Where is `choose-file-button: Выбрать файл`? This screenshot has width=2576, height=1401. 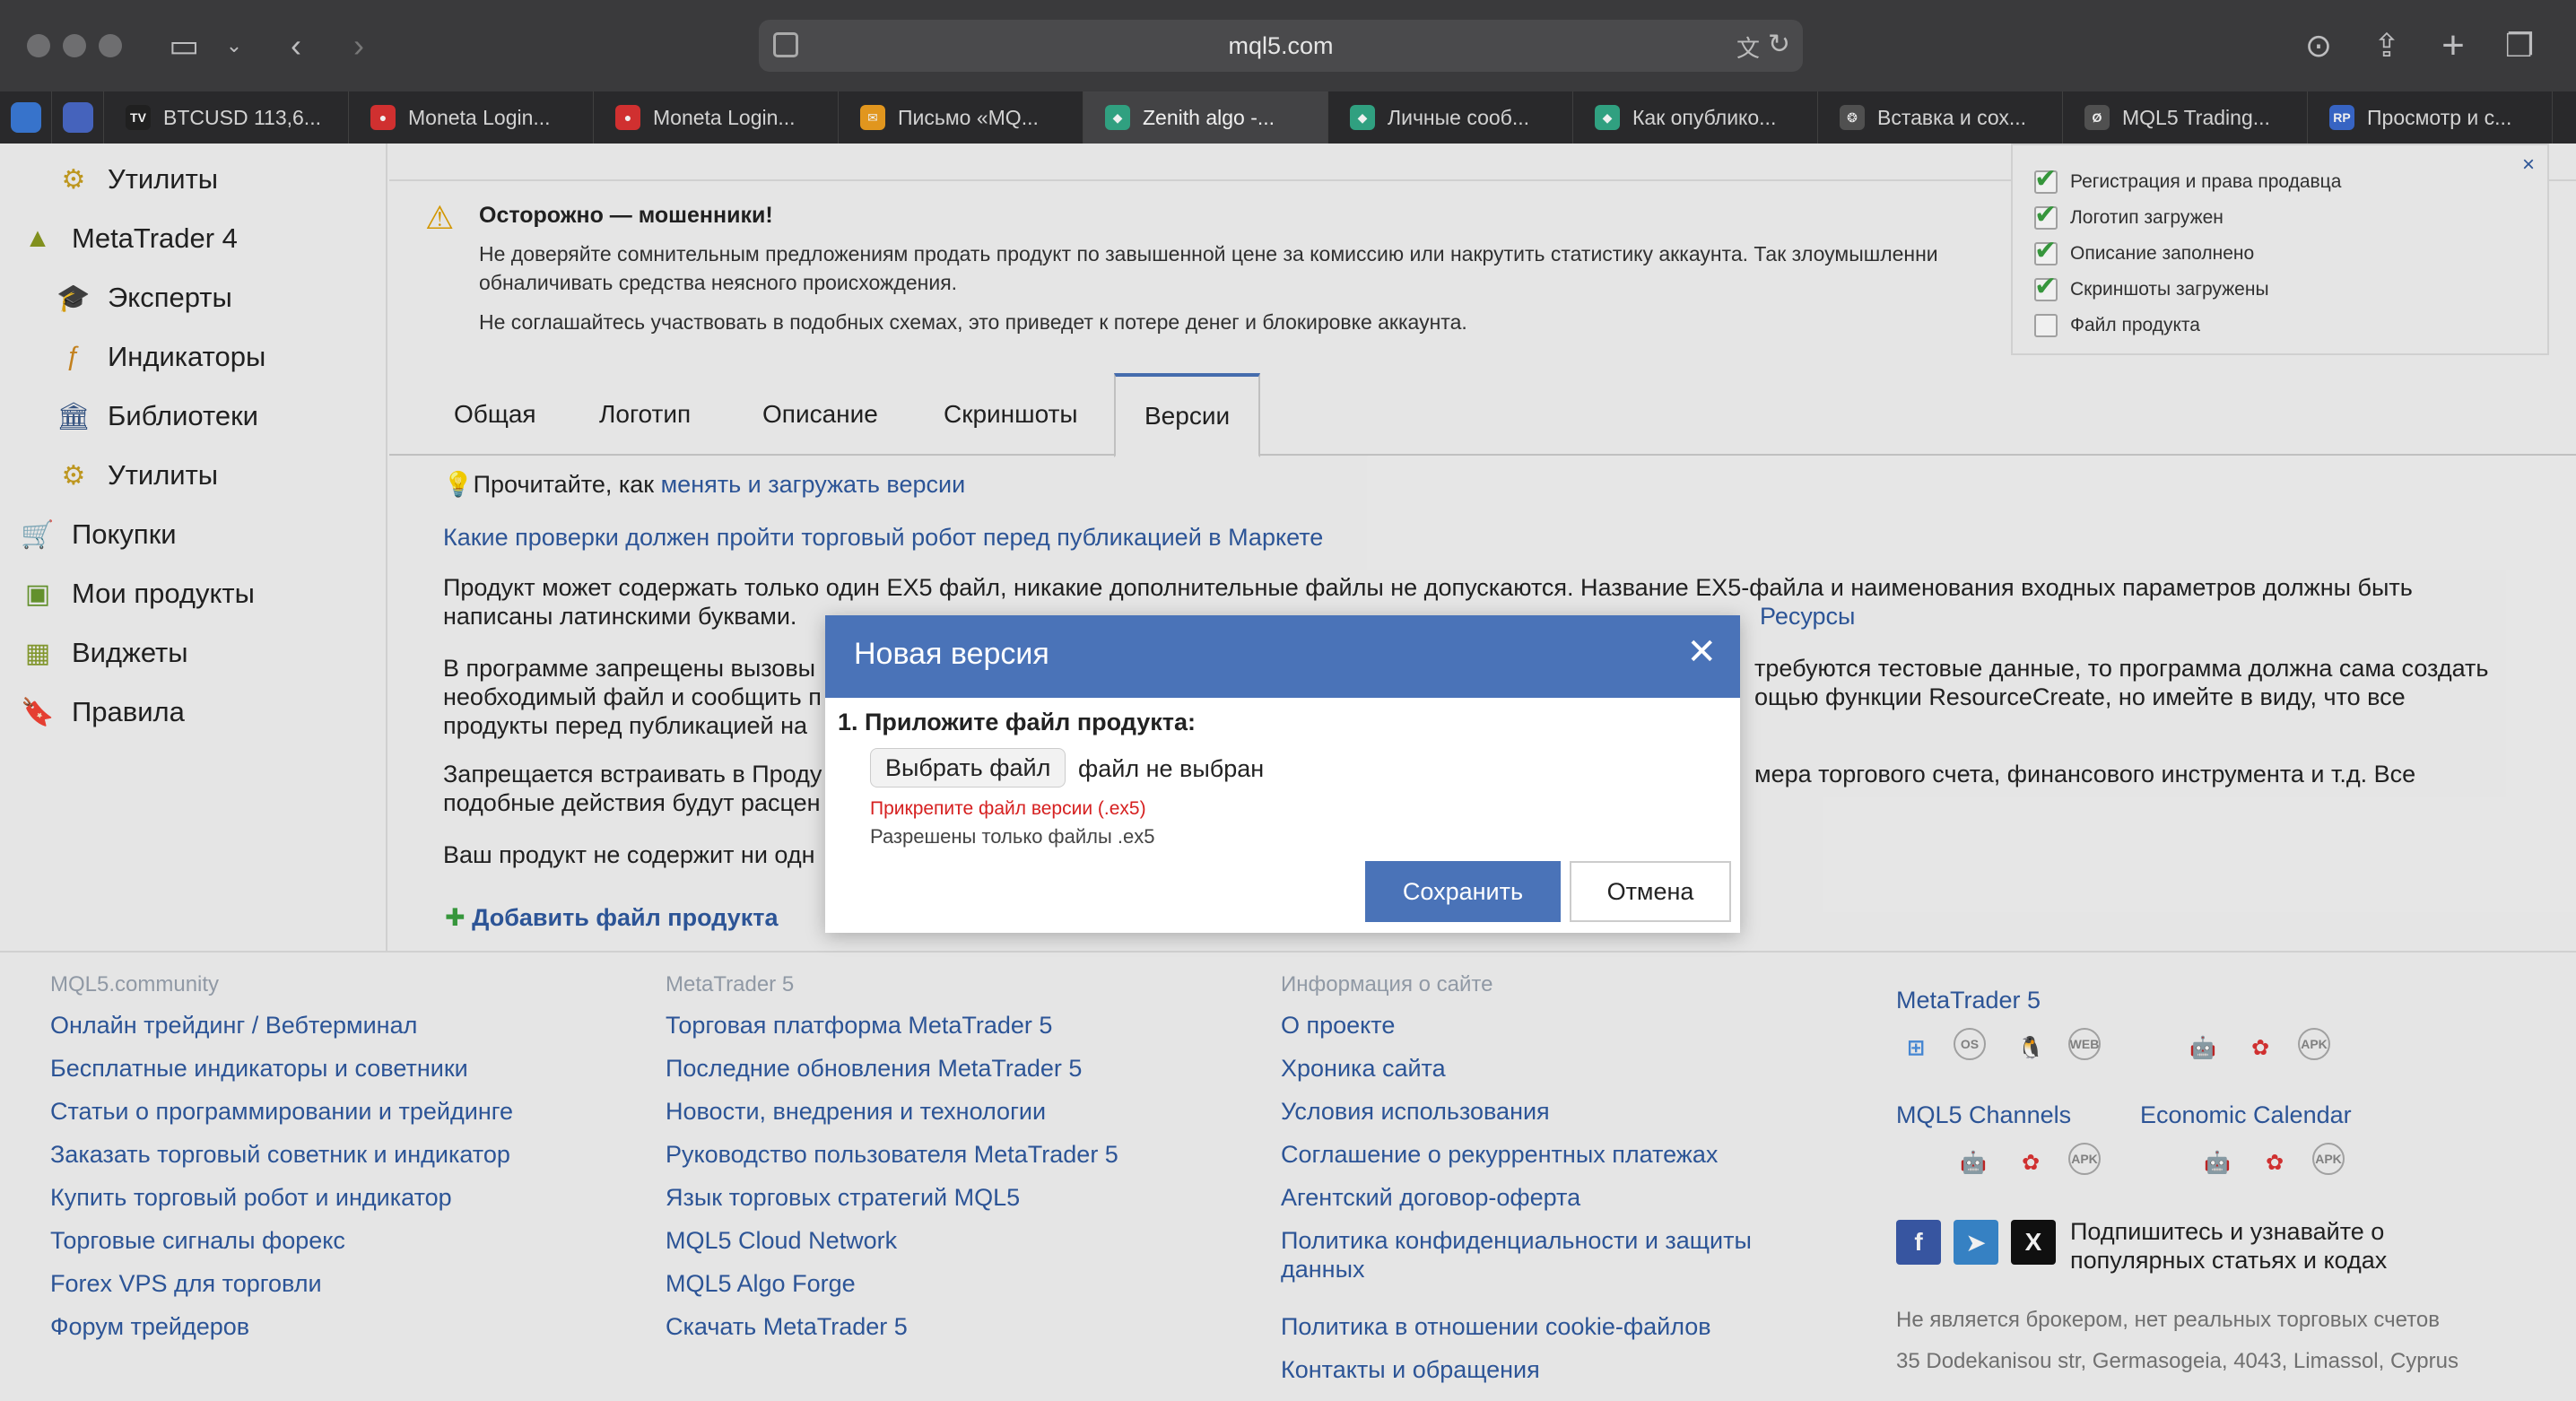
choose-file-button: Выбрать файл is located at coordinates (968, 768).